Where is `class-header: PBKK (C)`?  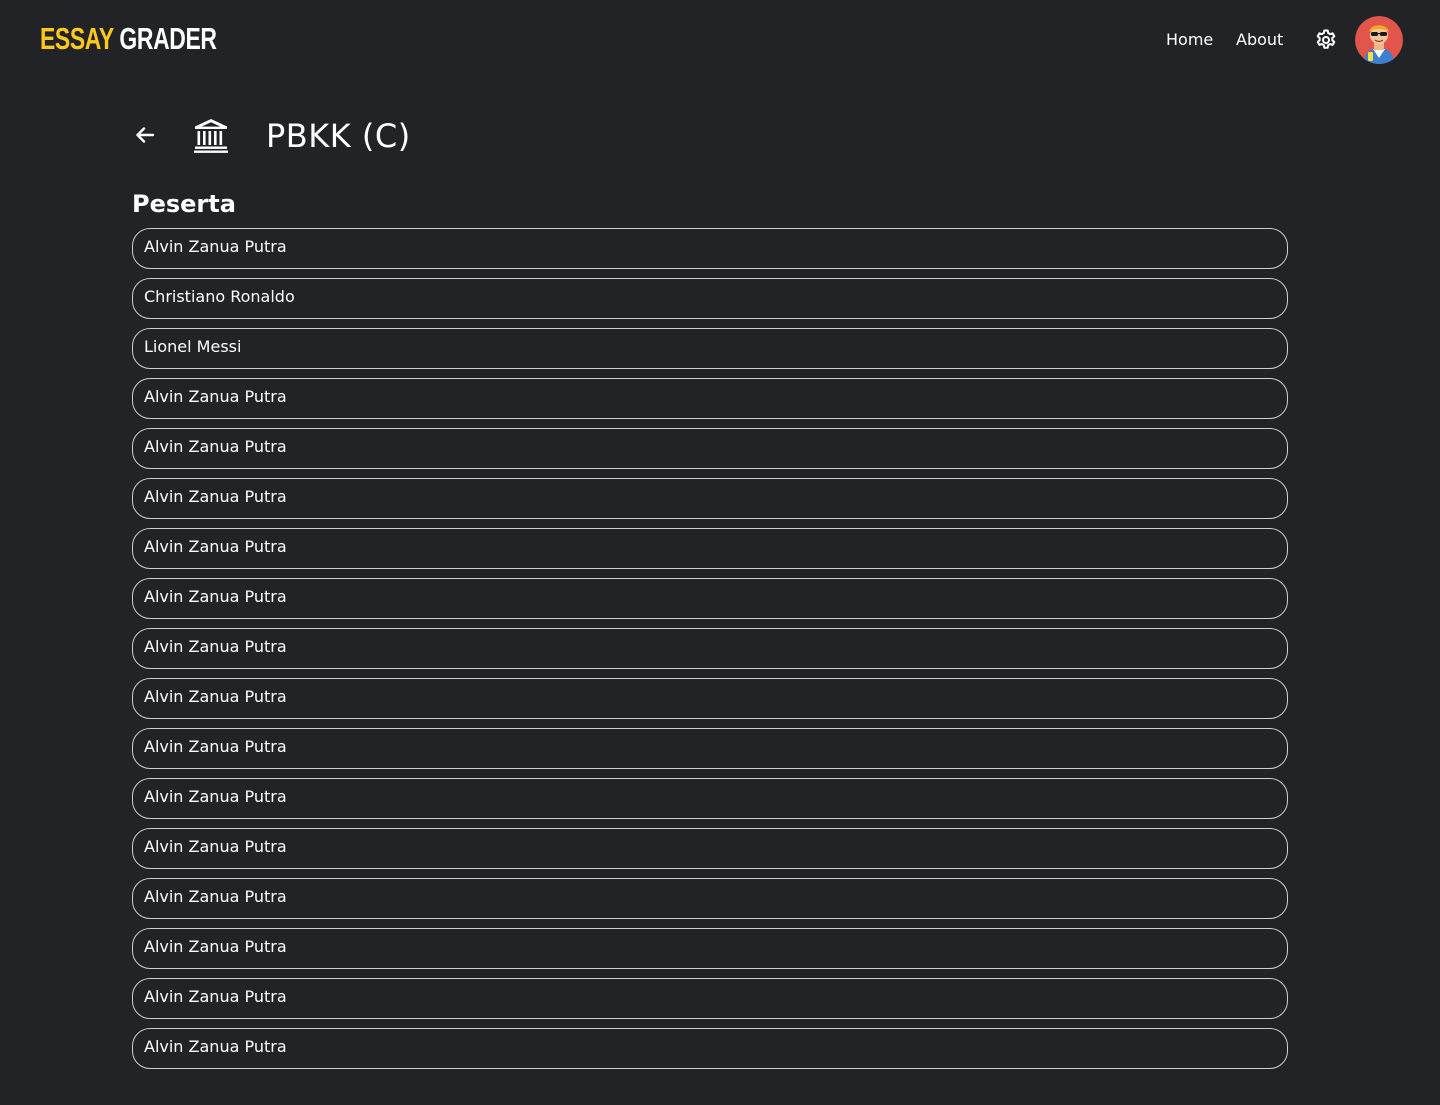 class-header: PBKK (C) is located at coordinates (432, 136).